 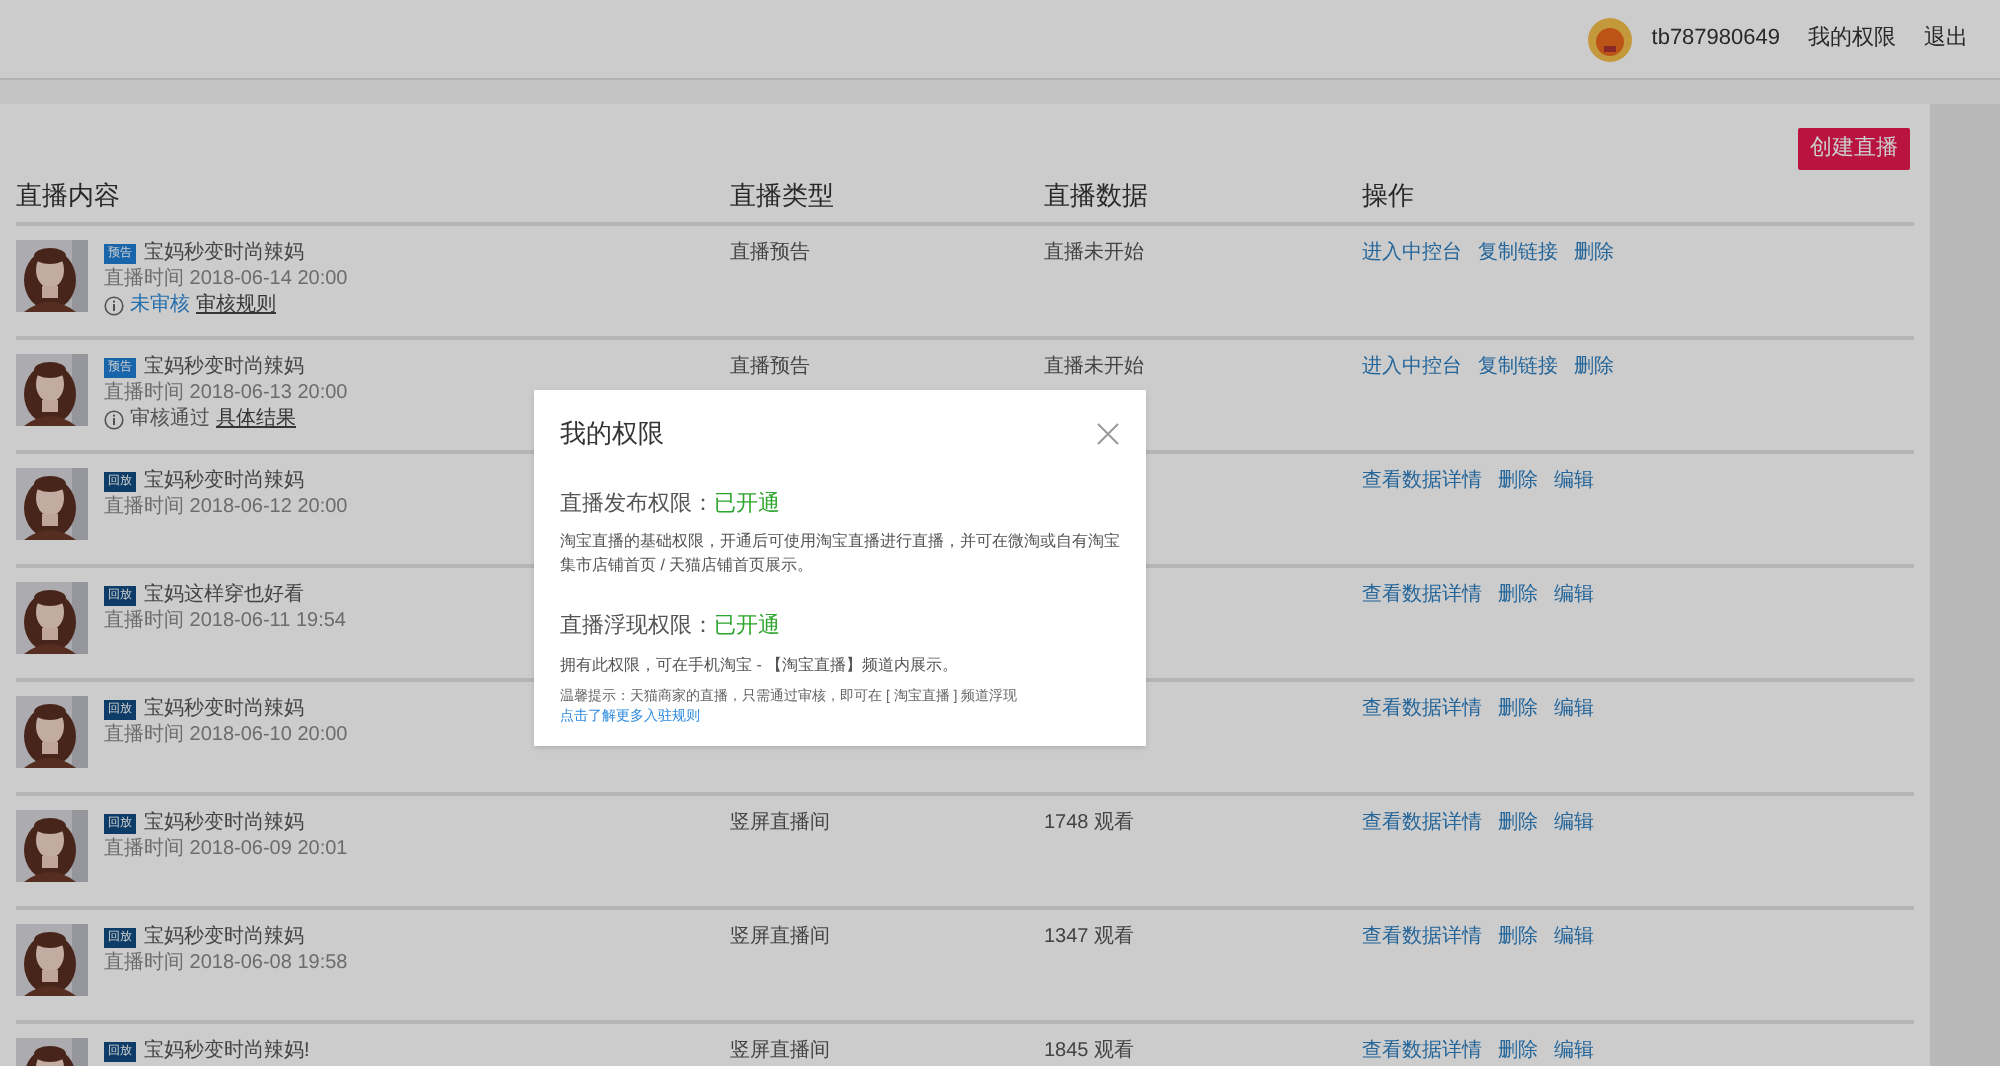 I want to click on review-link: 审核规则, so click(x=236, y=305).